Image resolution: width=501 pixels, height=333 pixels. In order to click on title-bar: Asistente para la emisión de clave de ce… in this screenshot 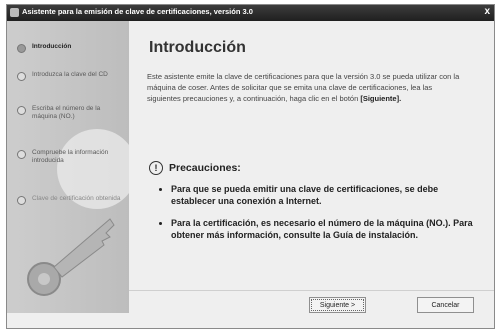, I will do `click(250, 13)`.